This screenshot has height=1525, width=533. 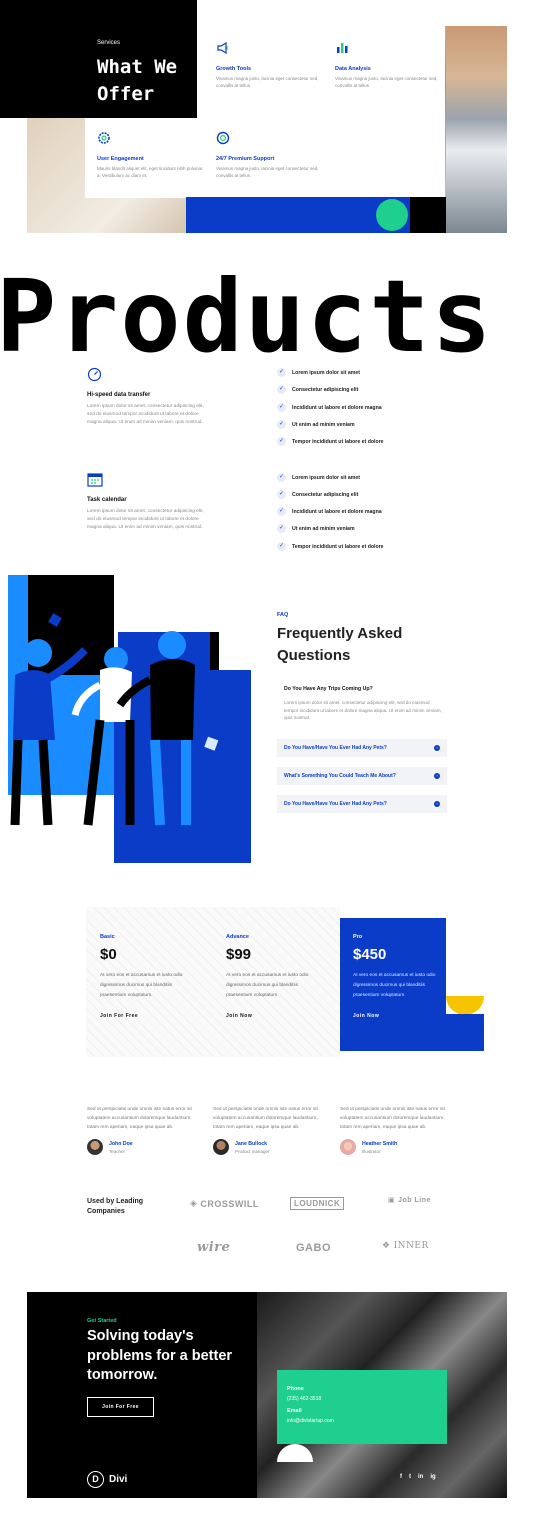 I want to click on product-feature-title: Hi-speed data transfer, so click(x=119, y=395).